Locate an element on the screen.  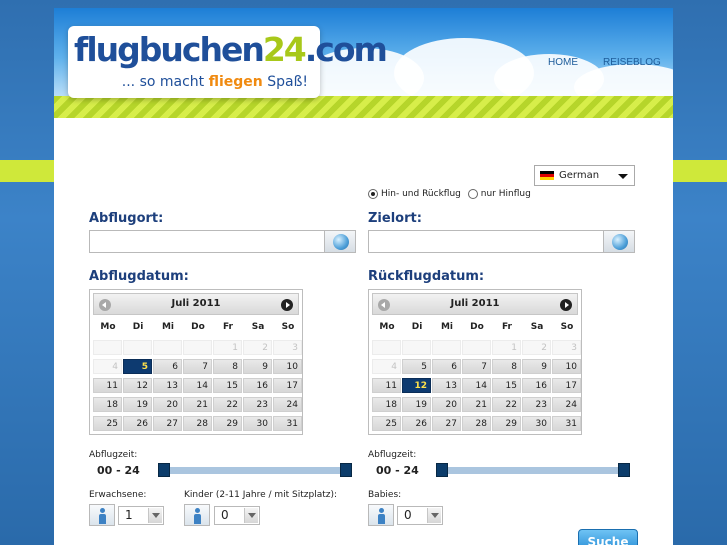
origin-input is located at coordinates (207, 241).